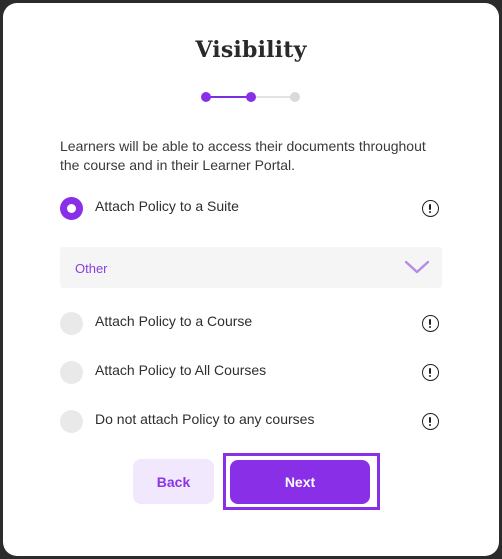 Image resolution: width=502 pixels, height=559 pixels. I want to click on option-label: Attach Policy to a Suite, so click(167, 206).